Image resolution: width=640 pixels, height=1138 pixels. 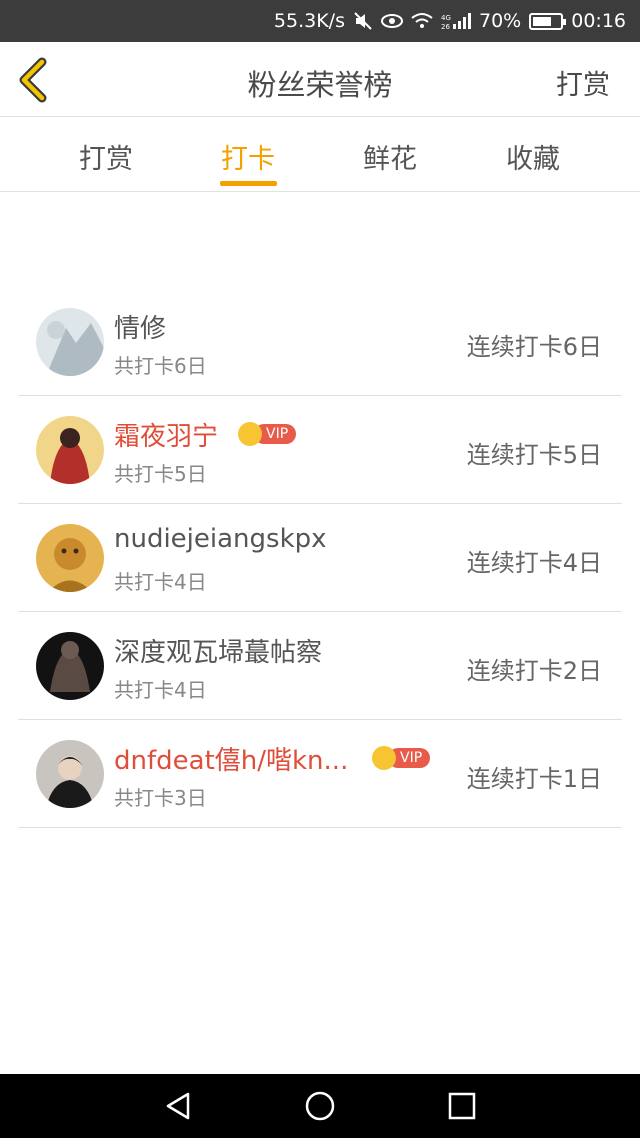 I want to click on tab-checkin: 打卡, so click(x=248, y=156).